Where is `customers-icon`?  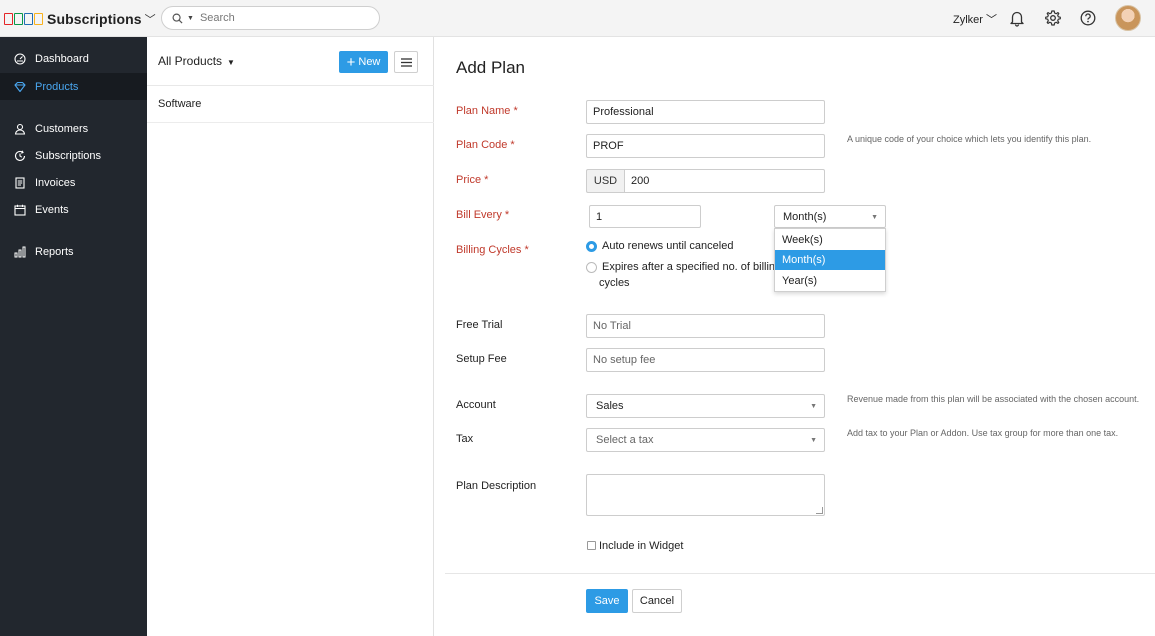
customers-icon is located at coordinates (20, 129).